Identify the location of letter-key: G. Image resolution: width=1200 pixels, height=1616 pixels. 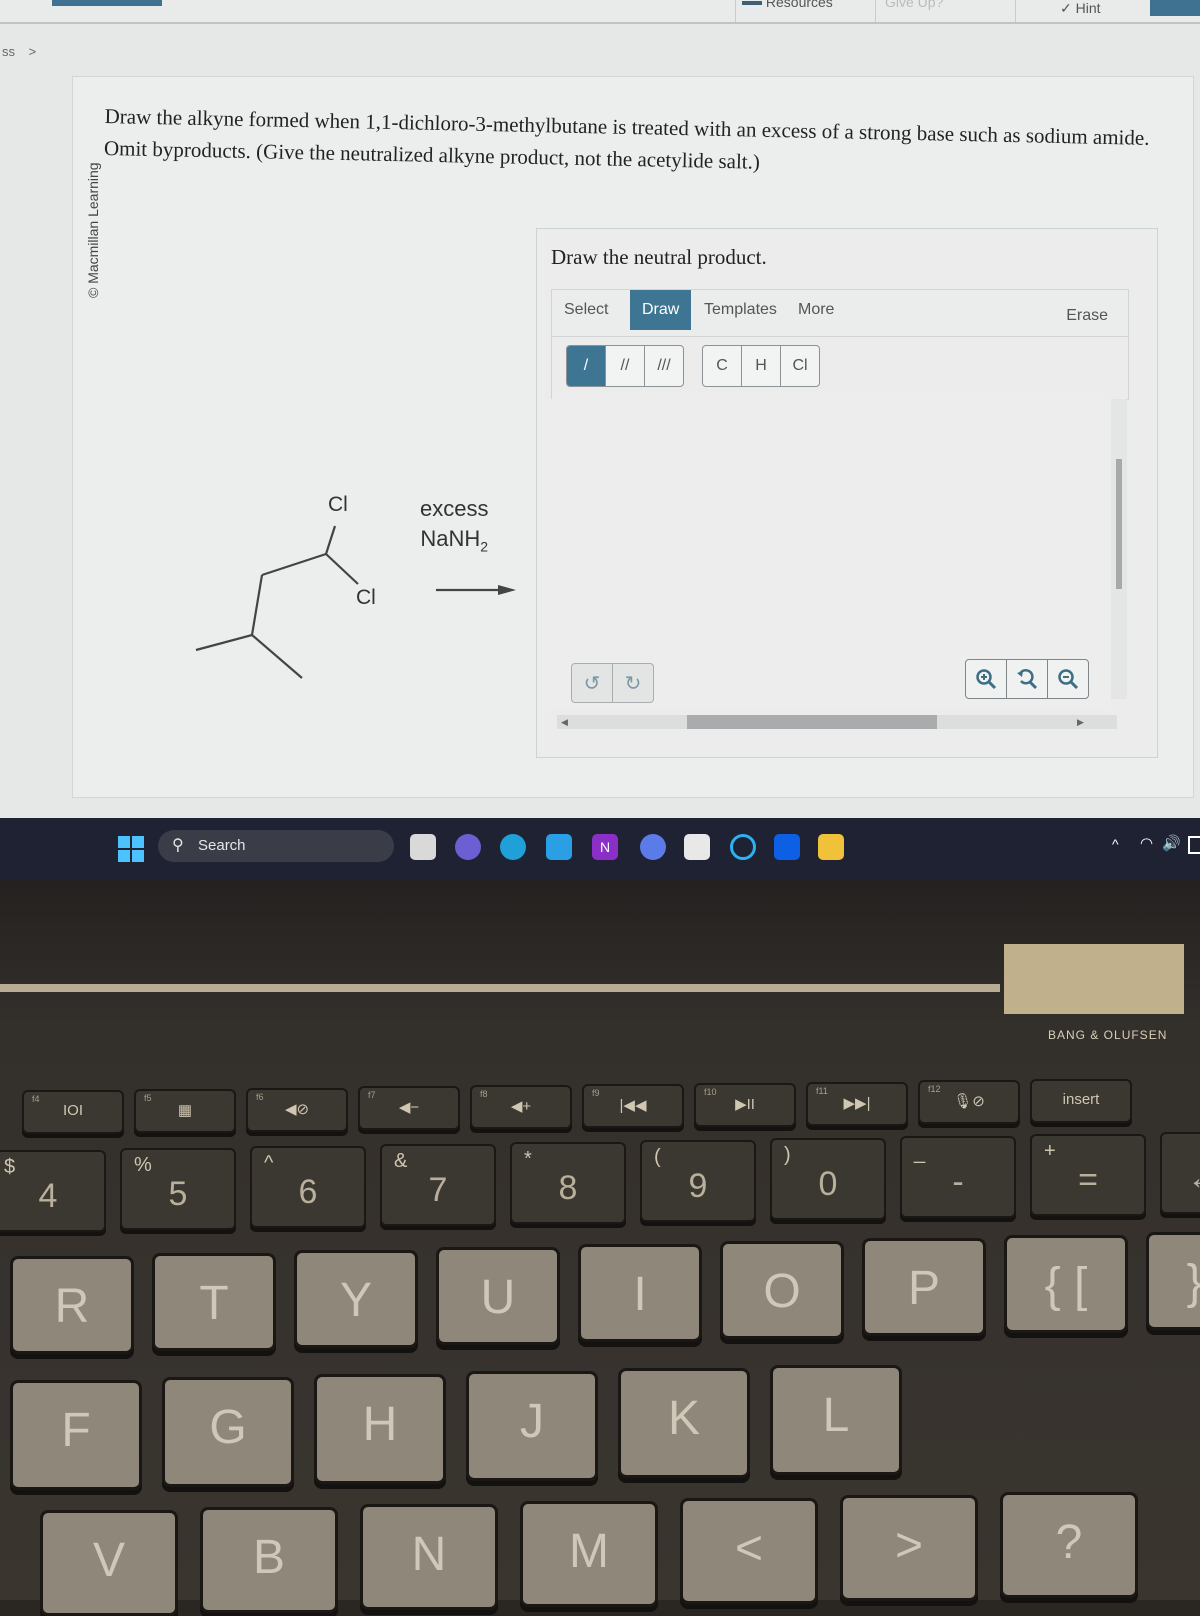
(228, 1432).